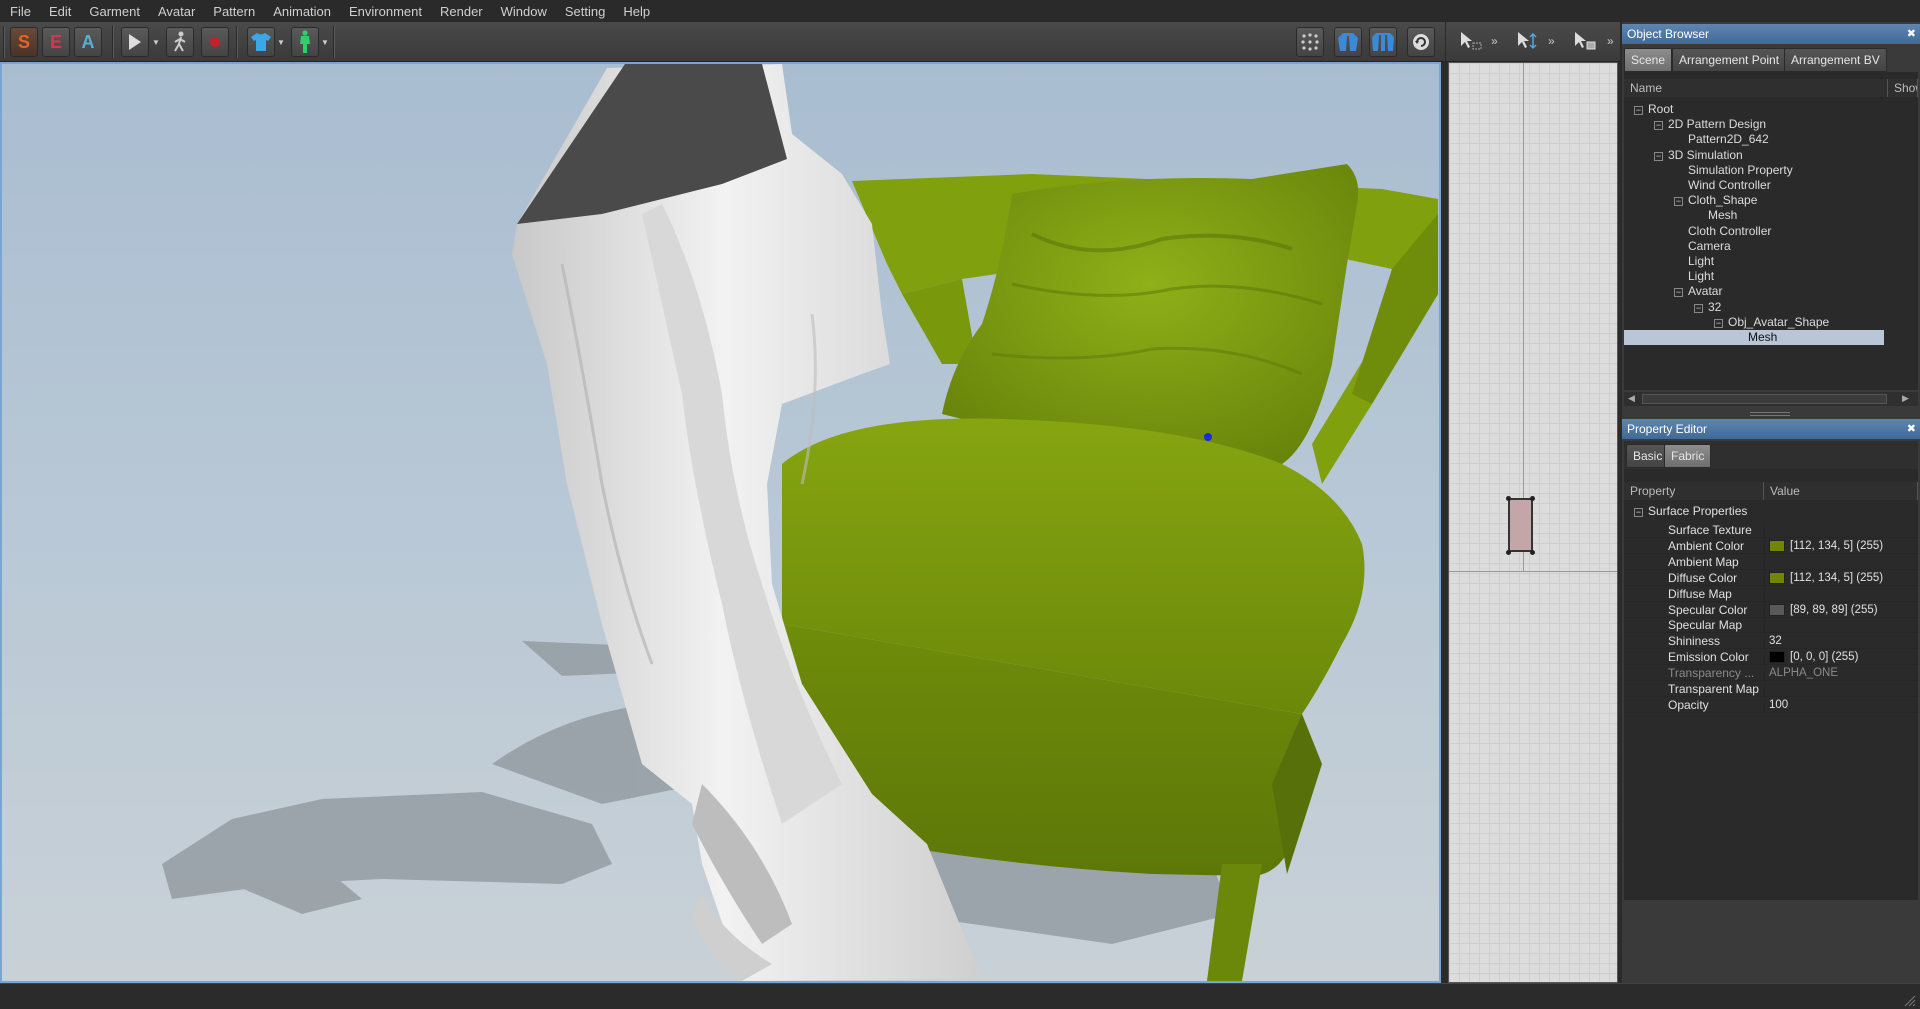 Image resolution: width=1920 pixels, height=1009 pixels. Describe the element at coordinates (24, 42) in the screenshot. I see `simulation-mode-button: S` at that location.